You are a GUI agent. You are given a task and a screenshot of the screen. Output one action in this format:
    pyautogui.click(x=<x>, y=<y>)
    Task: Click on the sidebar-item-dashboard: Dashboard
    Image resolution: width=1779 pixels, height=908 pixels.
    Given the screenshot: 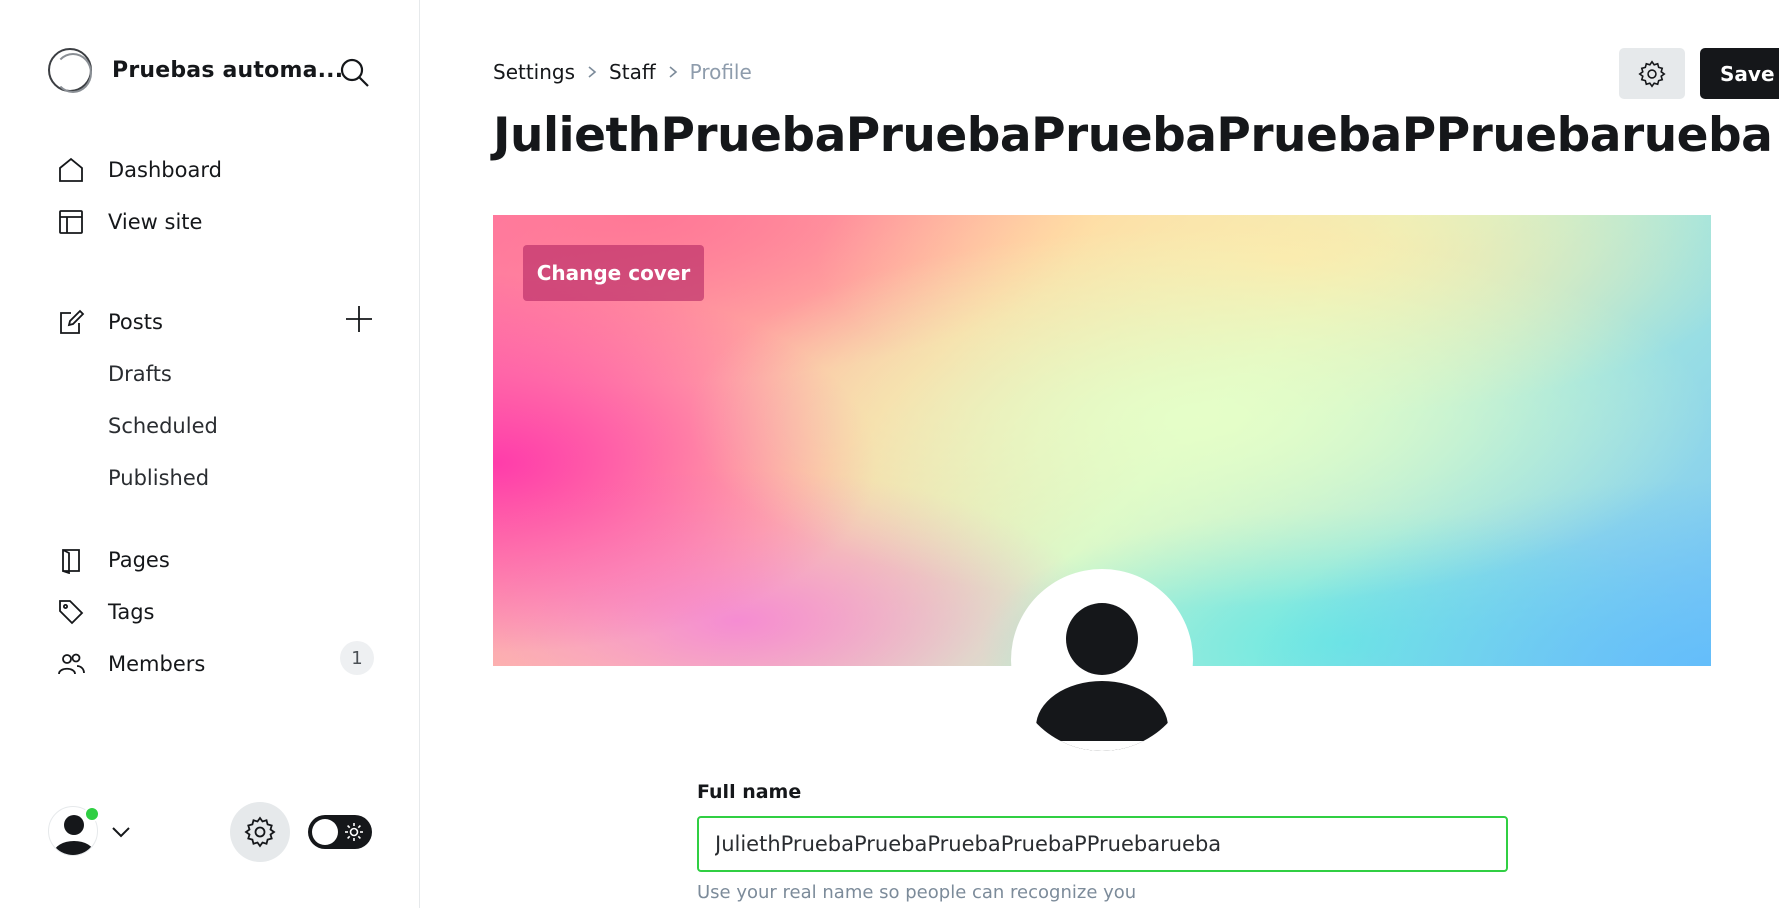 What is the action you would take?
    pyautogui.click(x=216, y=170)
    